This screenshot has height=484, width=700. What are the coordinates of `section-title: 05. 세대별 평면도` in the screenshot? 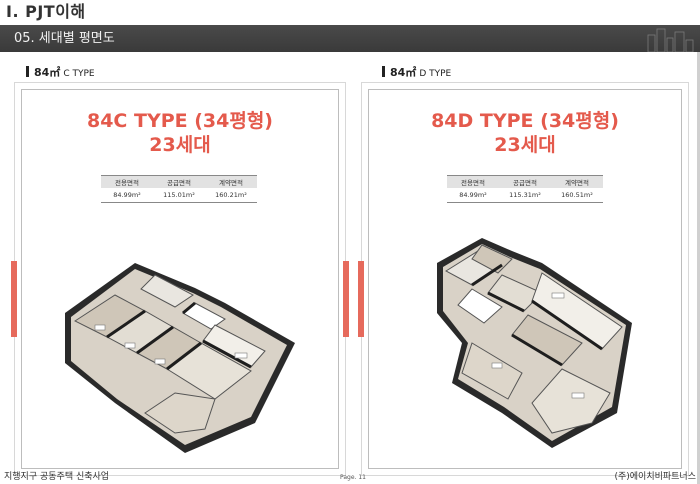 It's located at (64, 38).